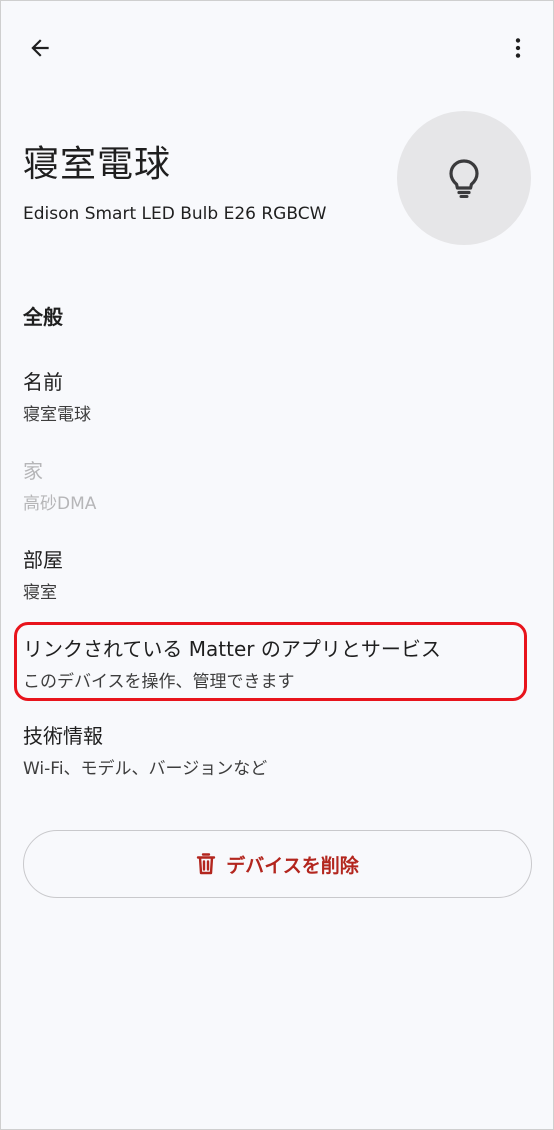 This screenshot has width=554, height=1130. What do you see at coordinates (40, 593) in the screenshot?
I see `setting-value: 寝室` at bounding box center [40, 593].